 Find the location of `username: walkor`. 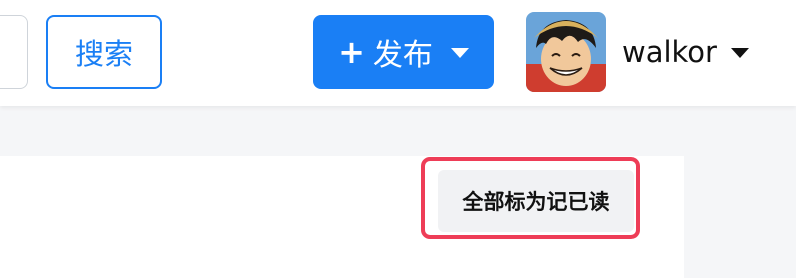

username: walkor is located at coordinates (669, 52).